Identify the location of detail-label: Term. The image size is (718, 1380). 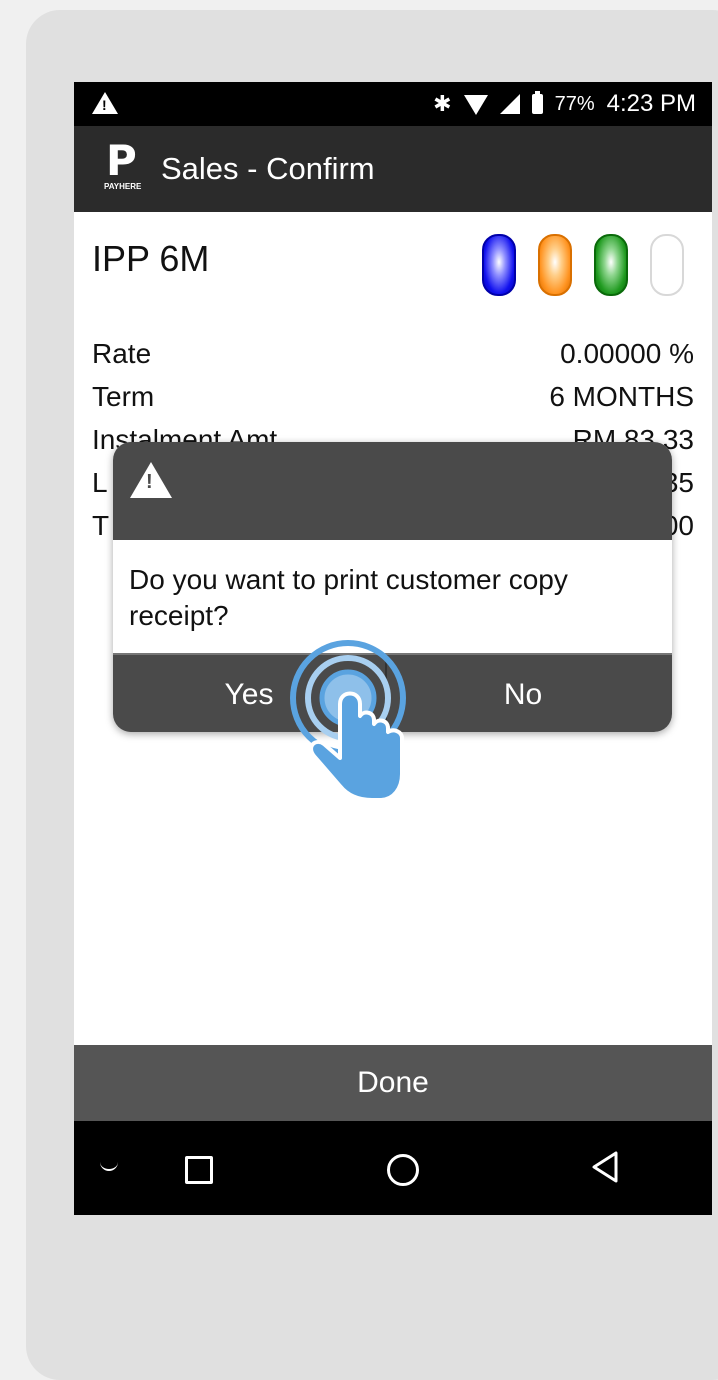
(123, 396).